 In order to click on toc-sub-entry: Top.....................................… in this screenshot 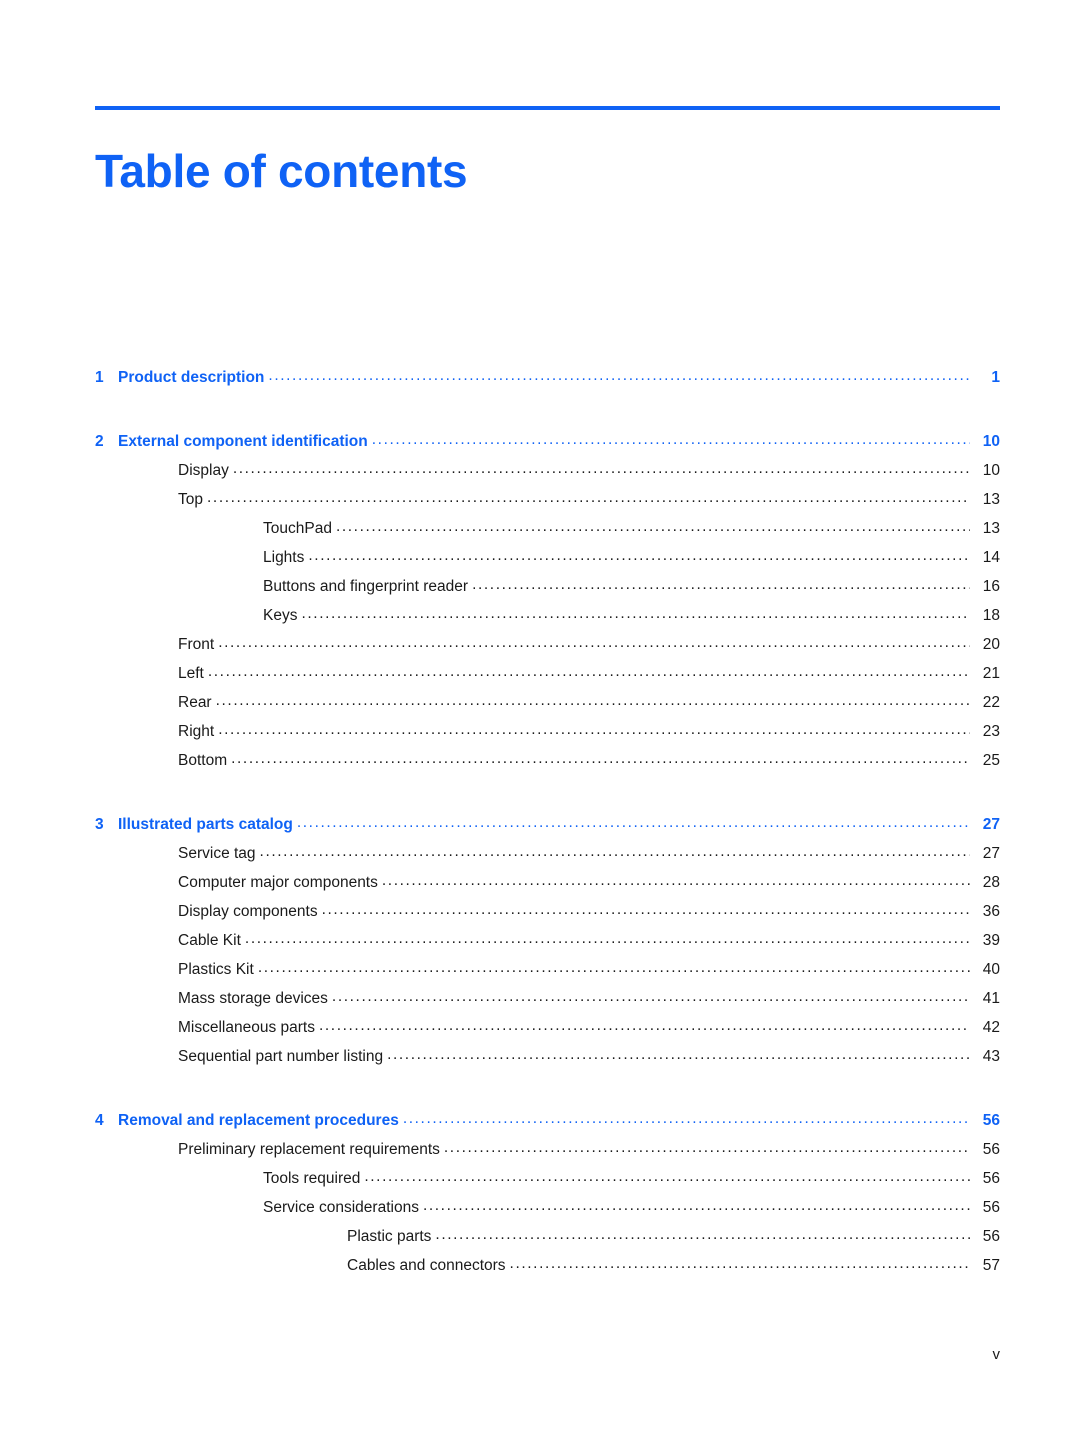, I will do `click(547, 505)`.